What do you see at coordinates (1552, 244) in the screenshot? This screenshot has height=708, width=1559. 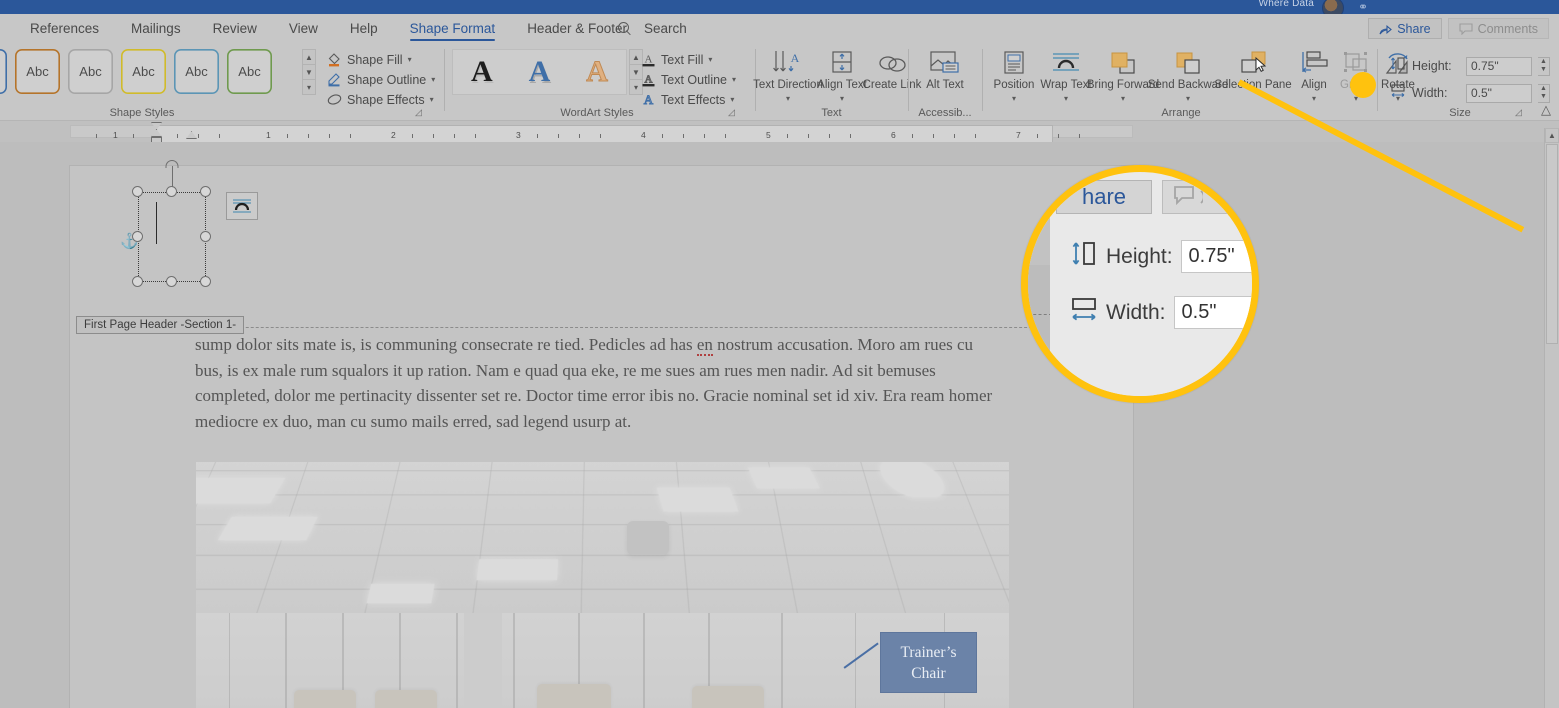 I see `scroll-thumb` at bounding box center [1552, 244].